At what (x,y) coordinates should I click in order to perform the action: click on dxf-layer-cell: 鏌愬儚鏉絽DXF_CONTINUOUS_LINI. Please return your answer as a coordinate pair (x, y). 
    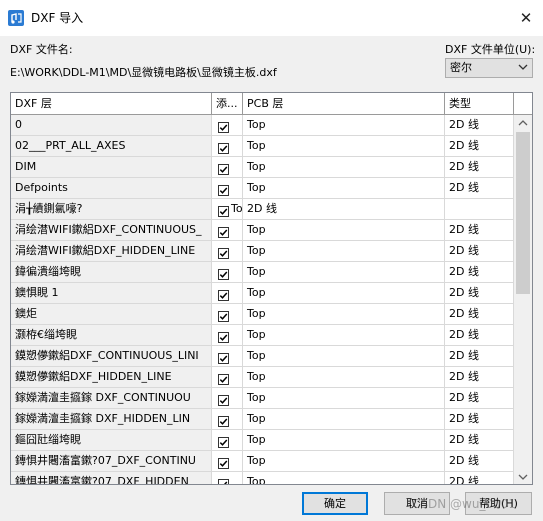
    Looking at the image, I should click on (111, 356).